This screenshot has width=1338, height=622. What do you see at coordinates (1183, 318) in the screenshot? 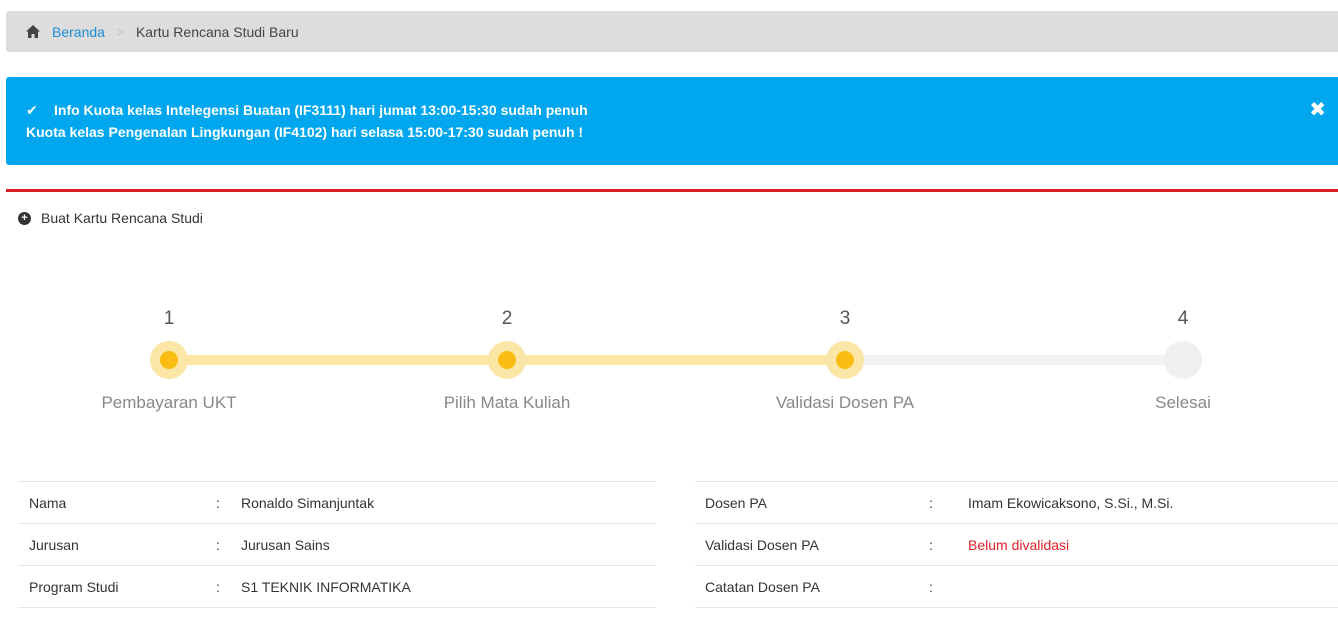
I see `step-4-number: 4` at bounding box center [1183, 318].